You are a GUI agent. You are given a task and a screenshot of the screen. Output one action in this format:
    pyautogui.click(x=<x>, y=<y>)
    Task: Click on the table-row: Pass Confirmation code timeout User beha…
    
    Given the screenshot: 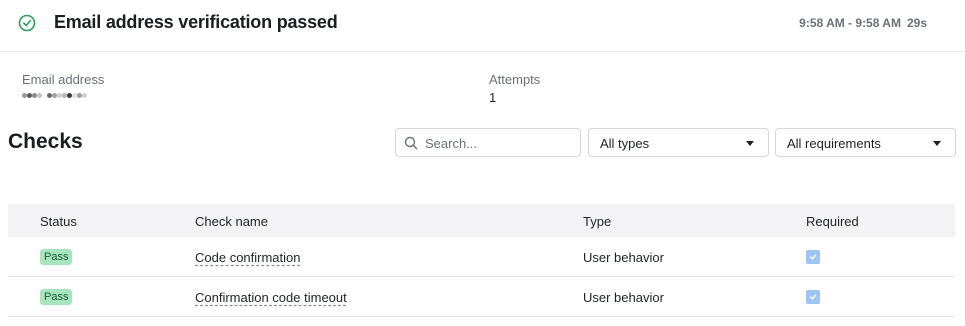 What is the action you would take?
    pyautogui.click(x=481, y=297)
    